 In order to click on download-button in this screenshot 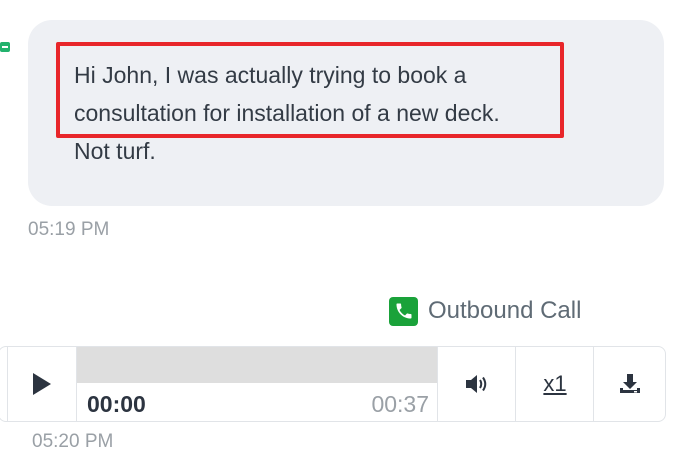, I will do `click(629, 384)`.